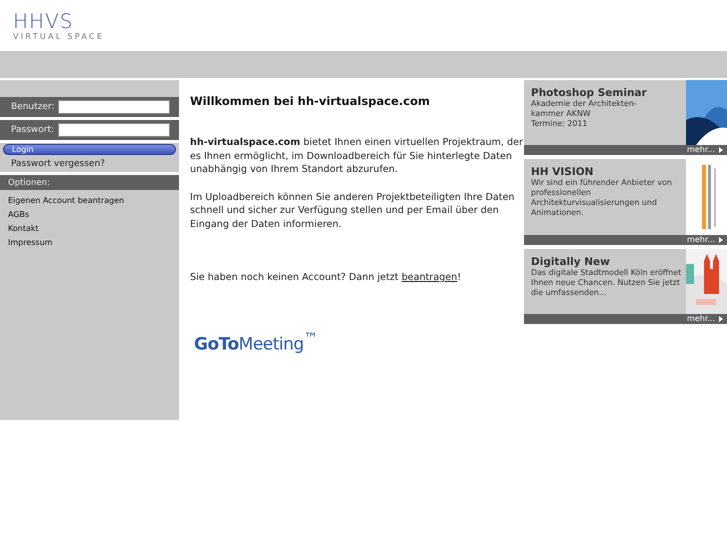 This screenshot has width=727, height=545. What do you see at coordinates (89, 229) in the screenshot?
I see `sidebar-link: Kontakt` at bounding box center [89, 229].